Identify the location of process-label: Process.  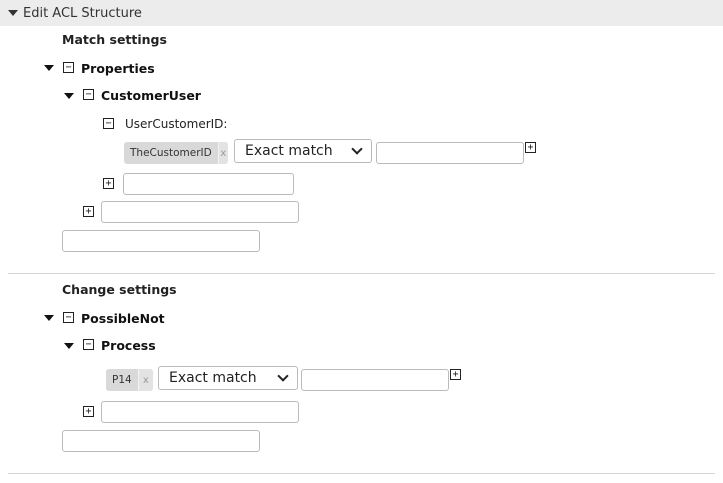
(128, 345).